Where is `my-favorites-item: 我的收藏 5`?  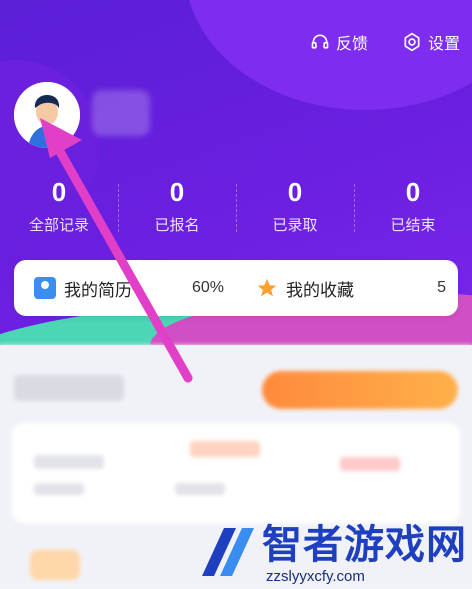 my-favorites-item: 我的收藏 5 is located at coordinates (347, 288).